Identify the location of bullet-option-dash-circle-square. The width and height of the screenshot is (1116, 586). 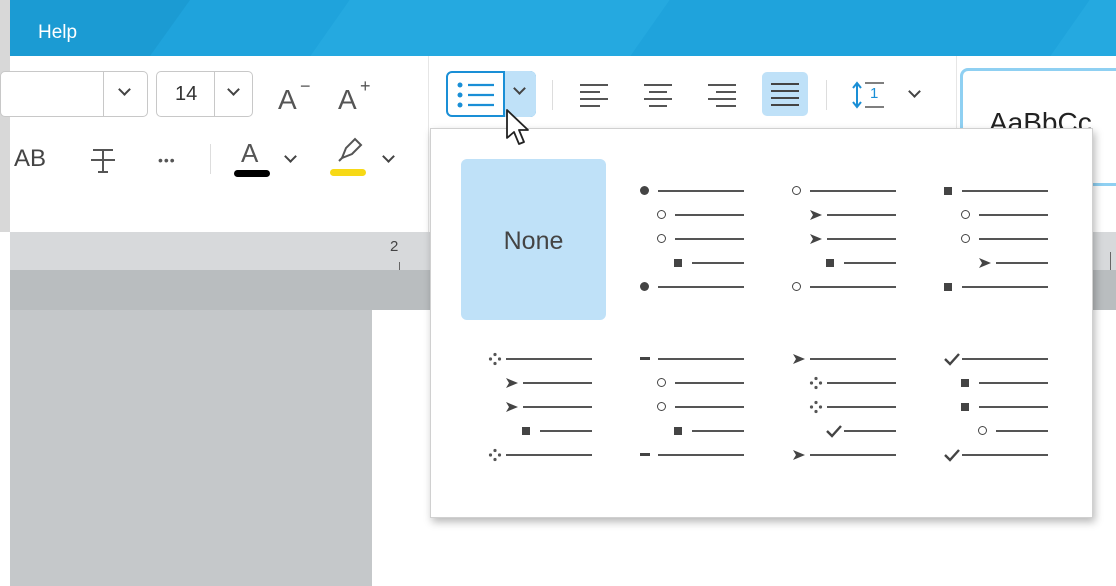
(685, 407).